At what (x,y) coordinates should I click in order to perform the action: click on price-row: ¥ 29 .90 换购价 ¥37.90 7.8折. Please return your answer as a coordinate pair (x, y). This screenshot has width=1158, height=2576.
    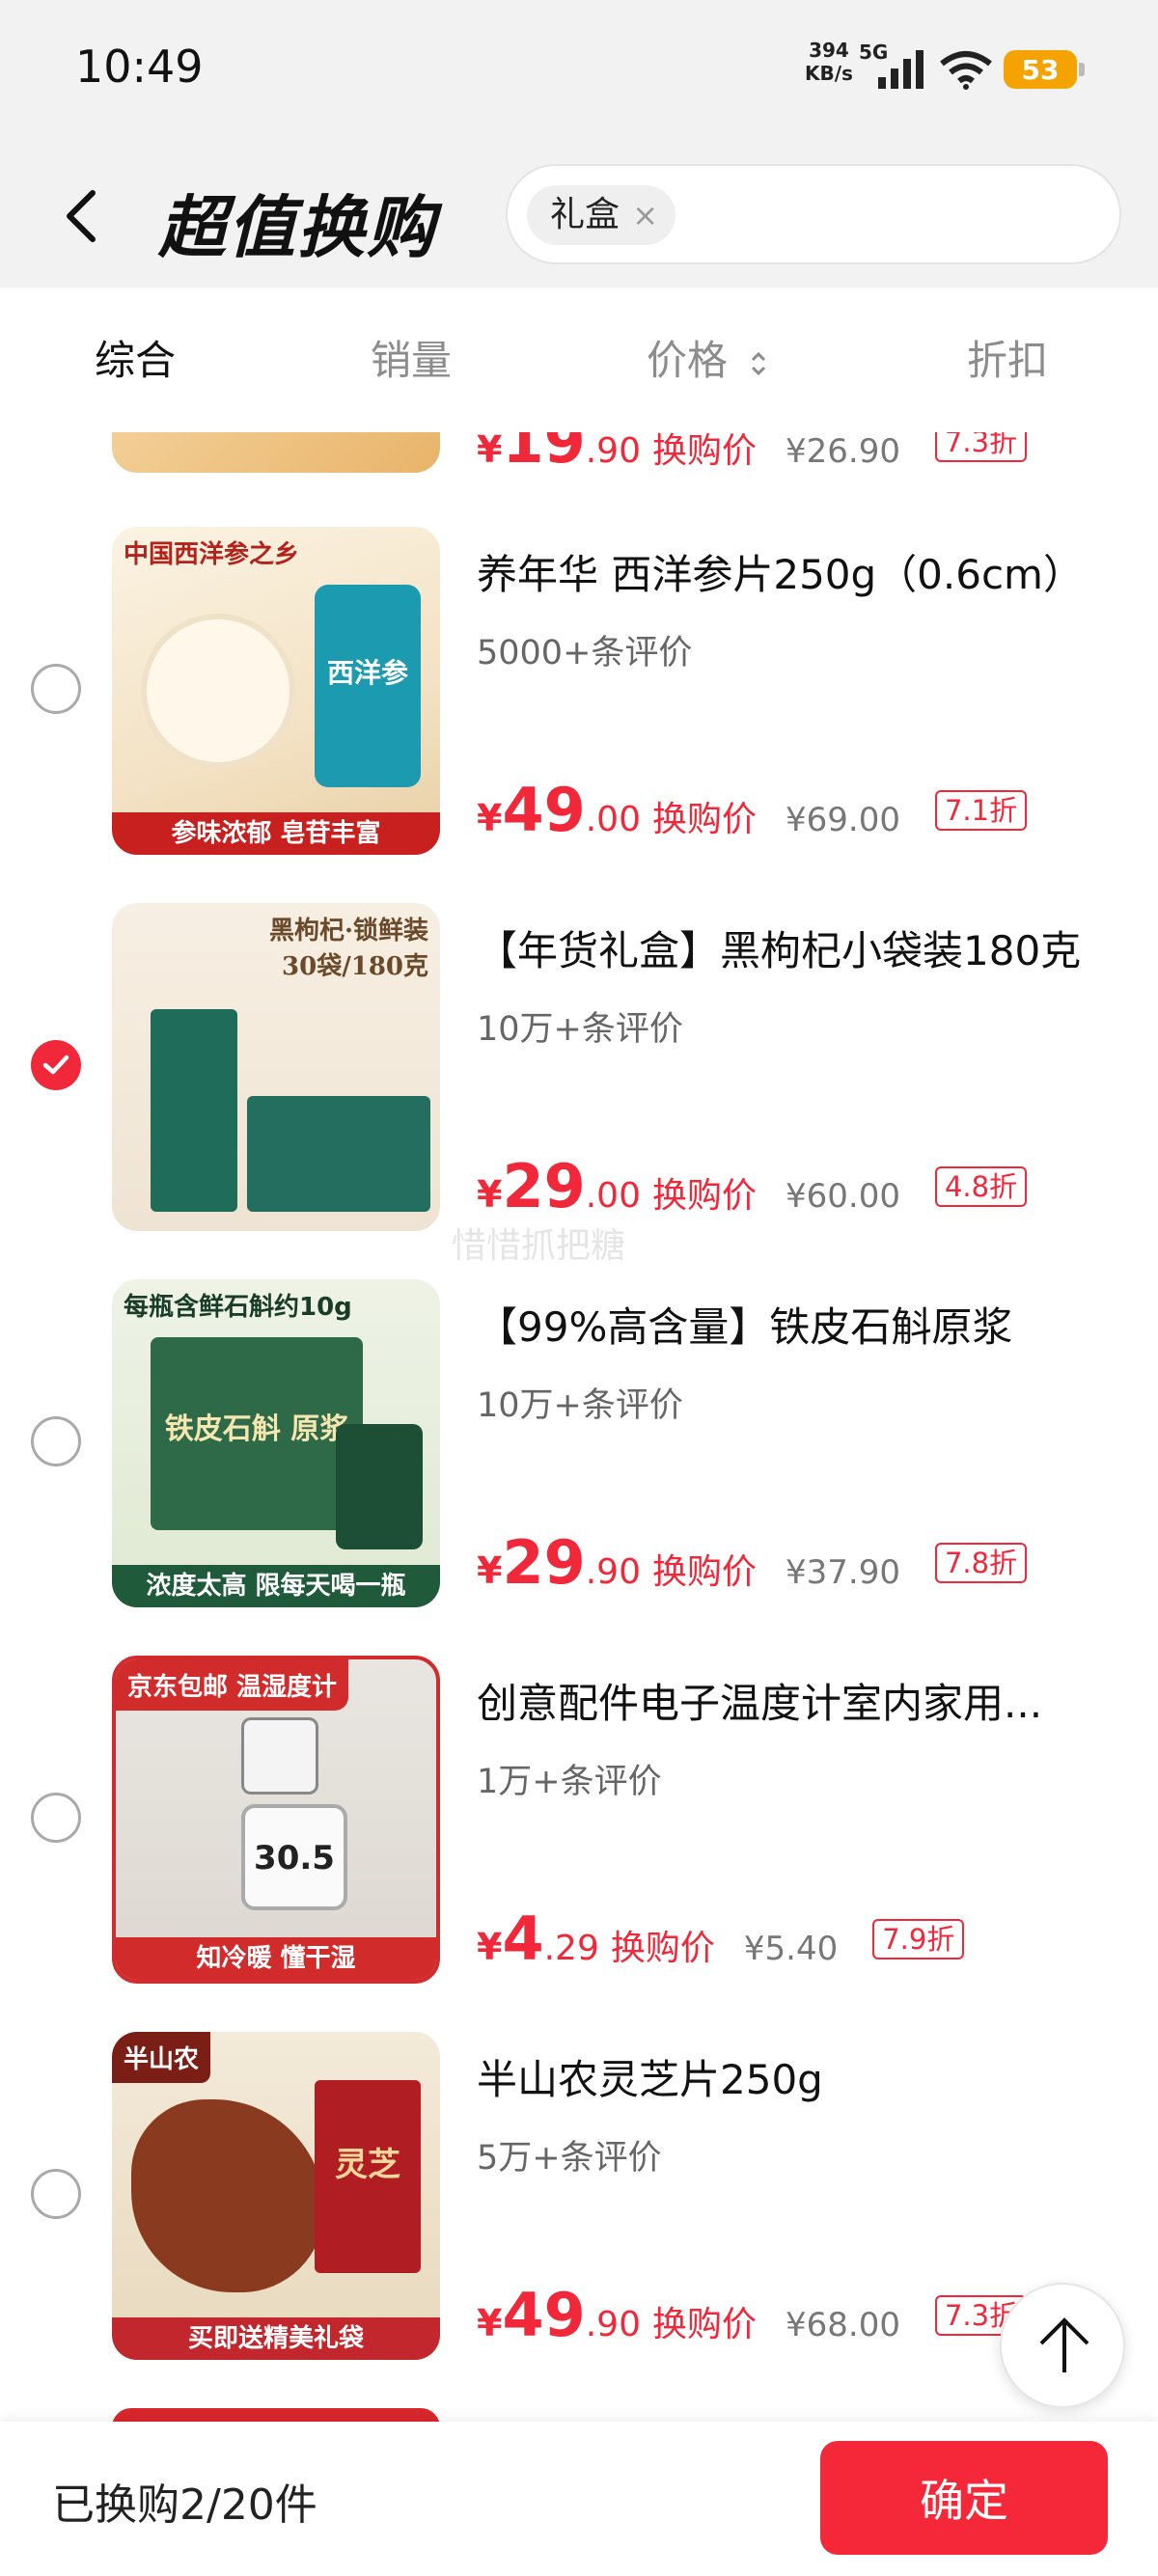
    Looking at the image, I should click on (752, 1562).